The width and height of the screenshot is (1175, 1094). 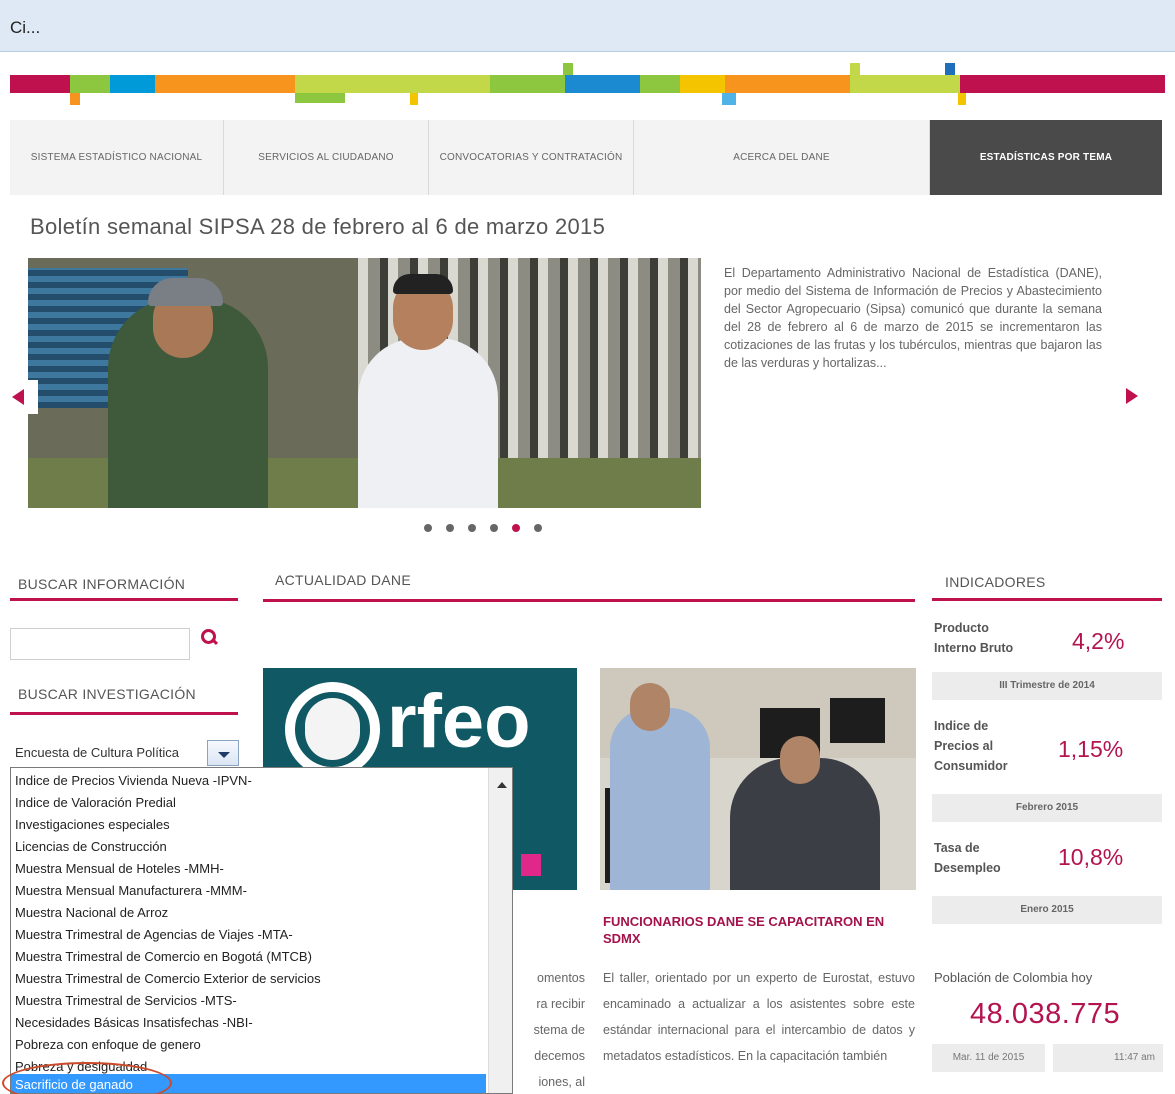 What do you see at coordinates (1047, 599) in the screenshot?
I see `indicators-rule` at bounding box center [1047, 599].